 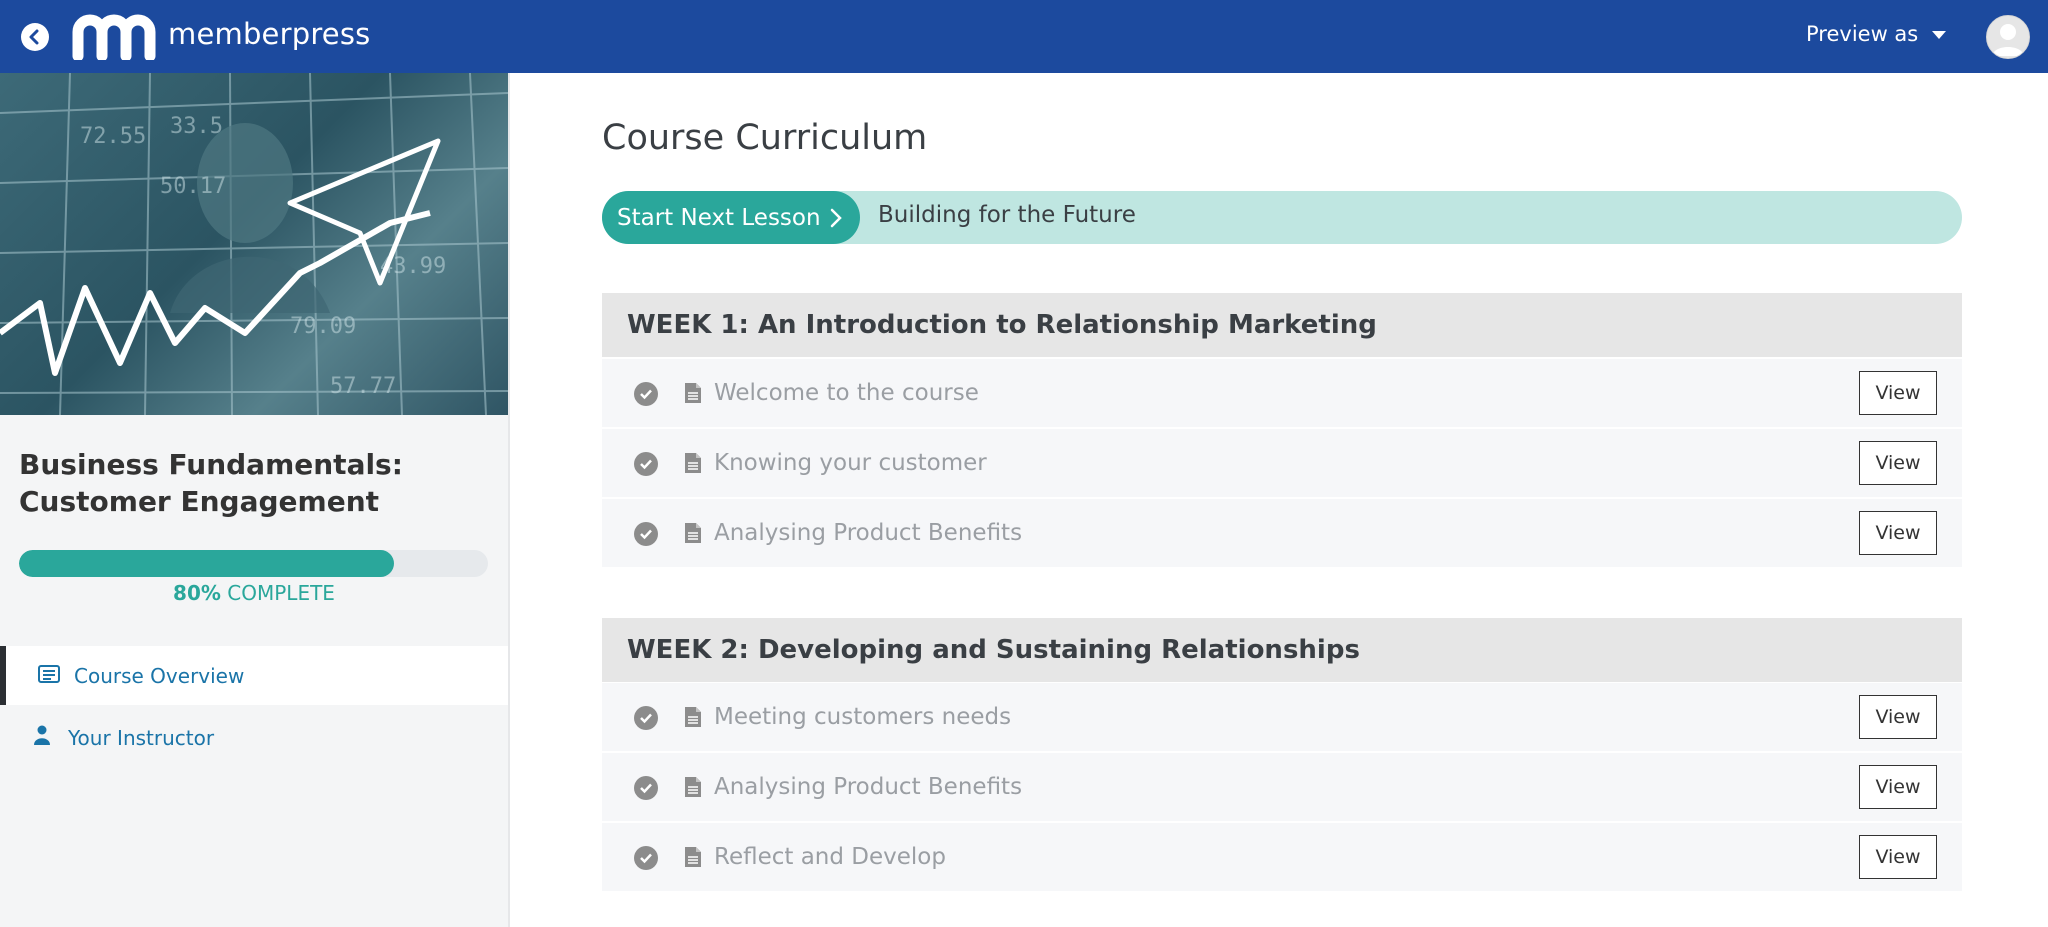 I want to click on lesson-title: Knowing your customer, so click(x=850, y=463).